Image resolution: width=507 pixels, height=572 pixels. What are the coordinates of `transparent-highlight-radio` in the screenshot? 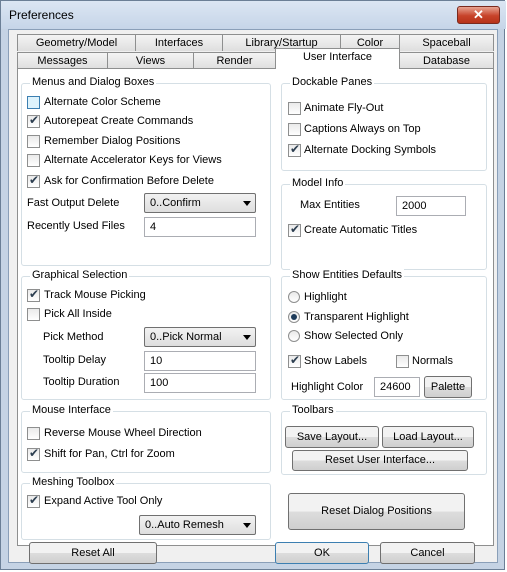 It's located at (294, 317).